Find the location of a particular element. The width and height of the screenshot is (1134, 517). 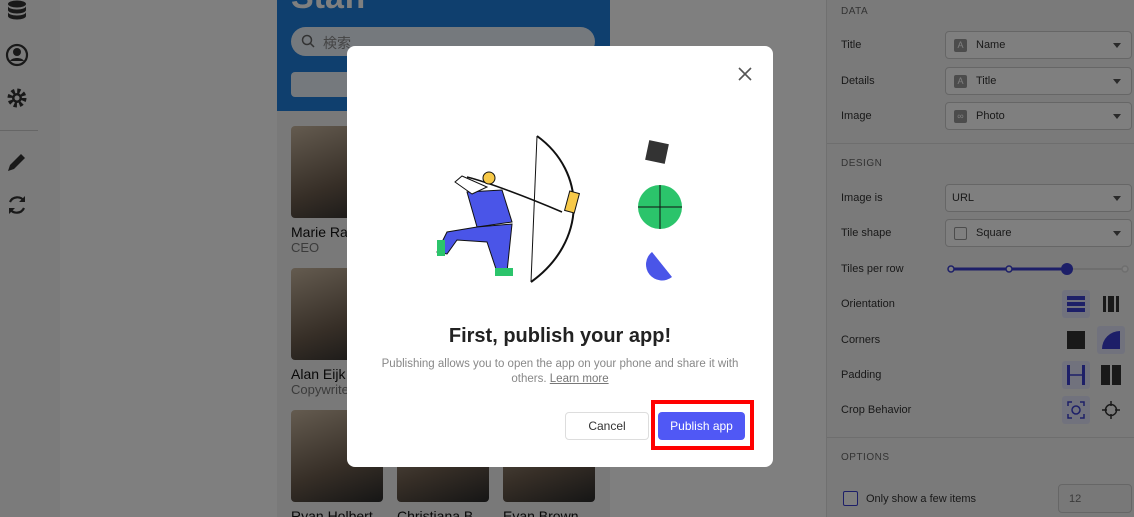

close-icon is located at coordinates (745, 74).